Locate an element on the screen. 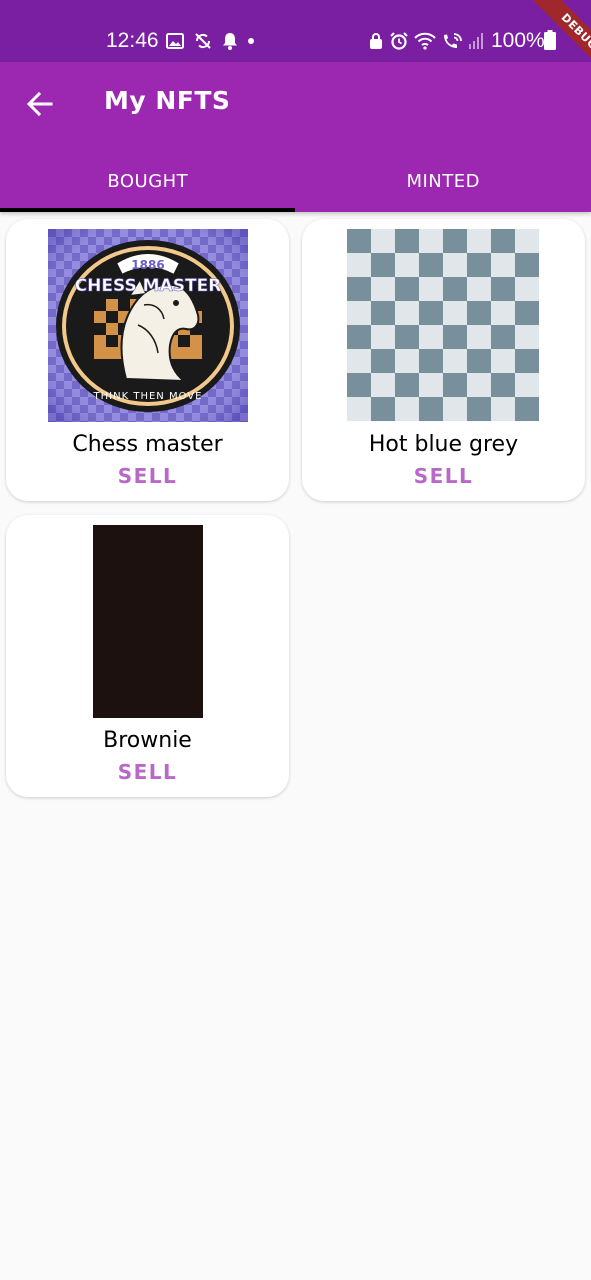 The image size is (591, 1280). arrow-back-icon is located at coordinates (39, 104).